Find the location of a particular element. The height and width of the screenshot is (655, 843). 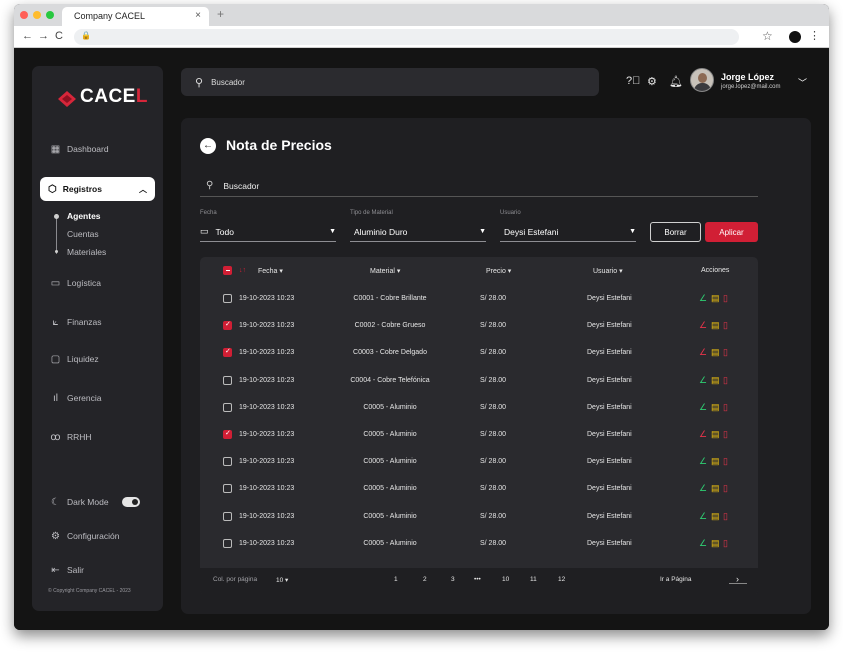

sort-icon: ↓↑ is located at coordinates (242, 270).